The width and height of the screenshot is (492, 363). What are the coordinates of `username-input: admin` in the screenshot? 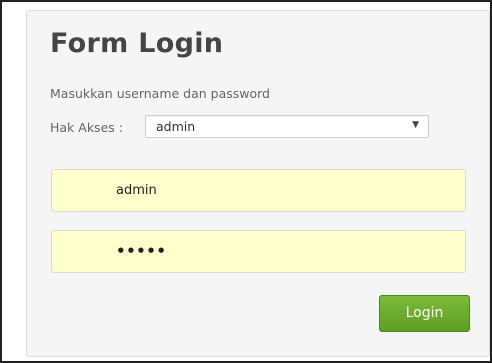 It's located at (258, 190).